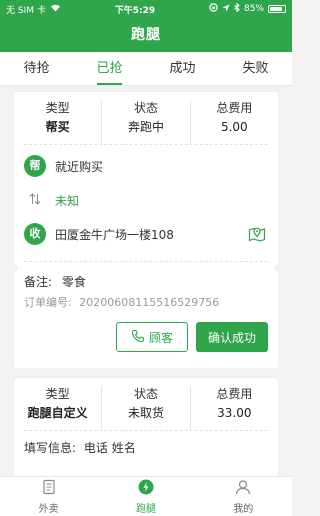 The image size is (320, 516). I want to click on nav-label: 外卖, so click(48, 509).